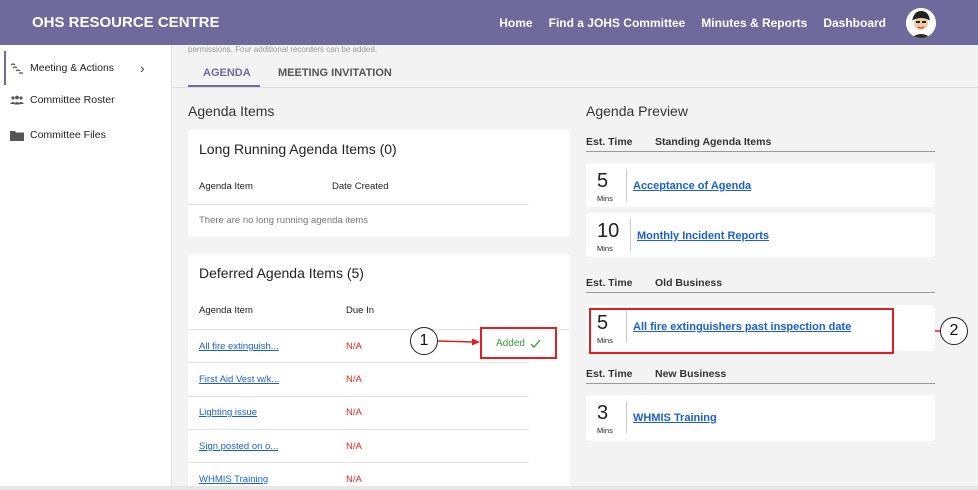 The image size is (978, 490). What do you see at coordinates (760, 418) in the screenshot?
I see `preview-item: 3 Mins WHMIS Training` at bounding box center [760, 418].